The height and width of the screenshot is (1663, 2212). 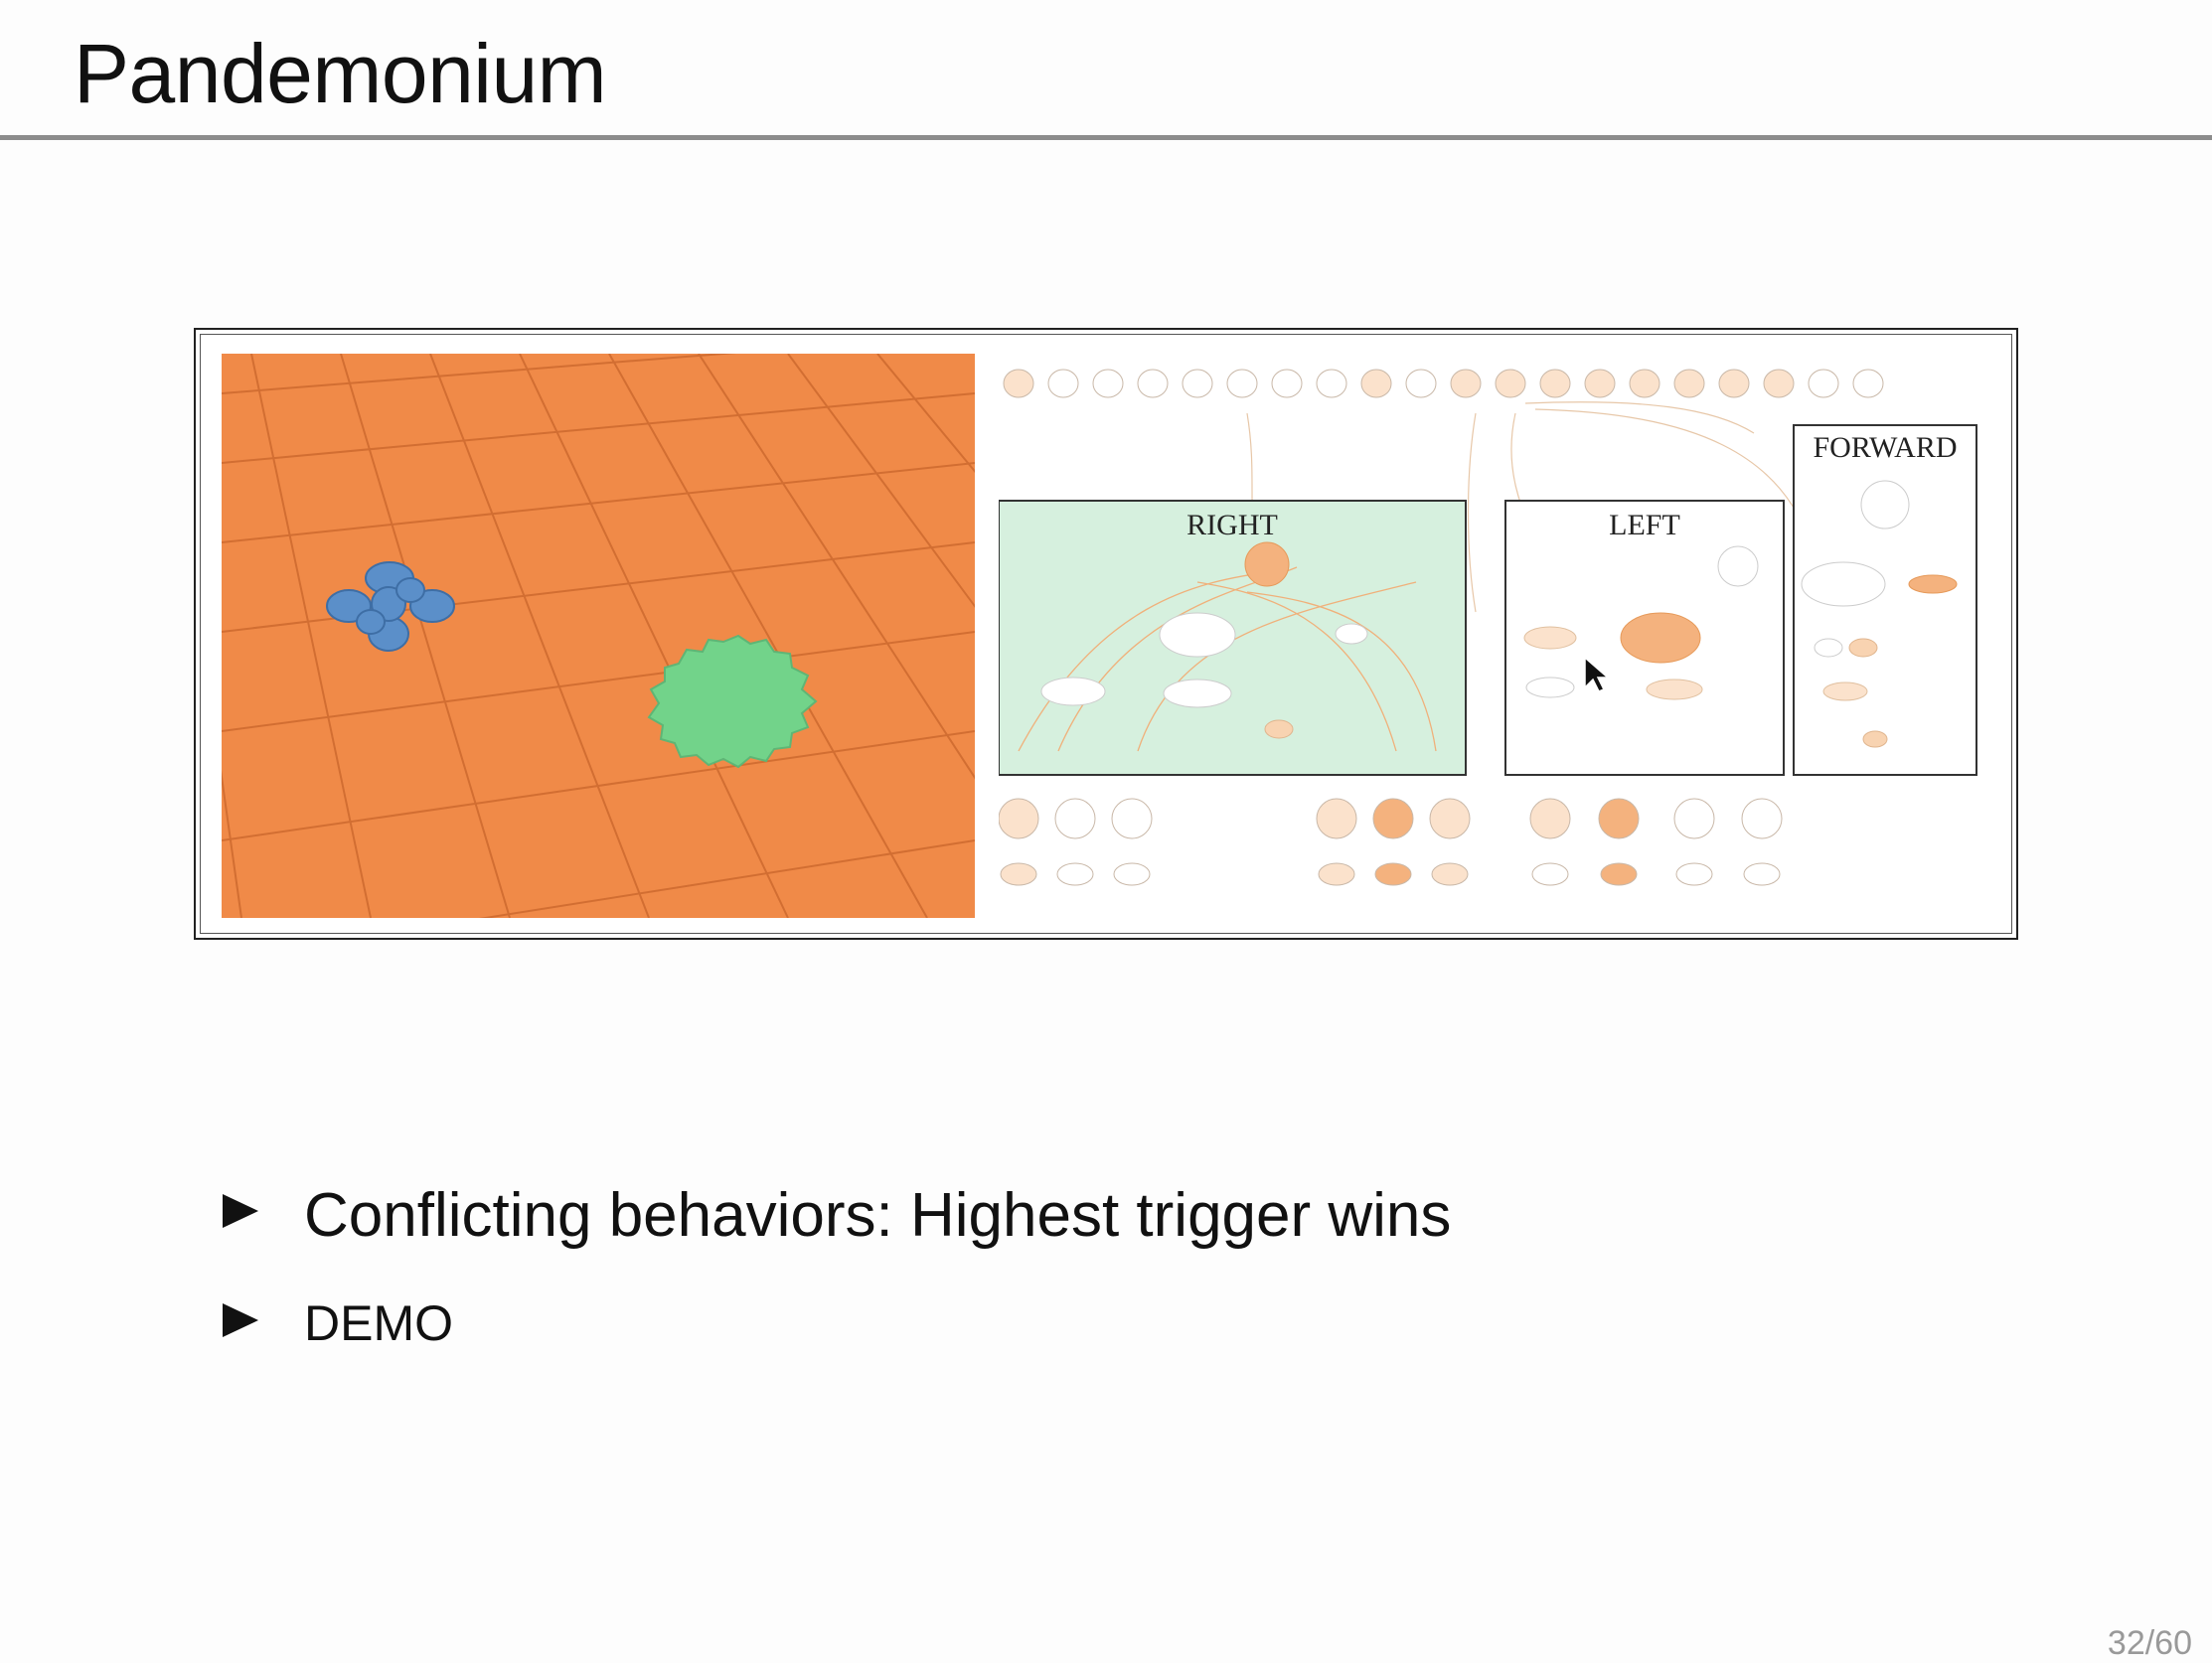 What do you see at coordinates (1885, 447) in the screenshot?
I see `forward-label: FORWARD` at bounding box center [1885, 447].